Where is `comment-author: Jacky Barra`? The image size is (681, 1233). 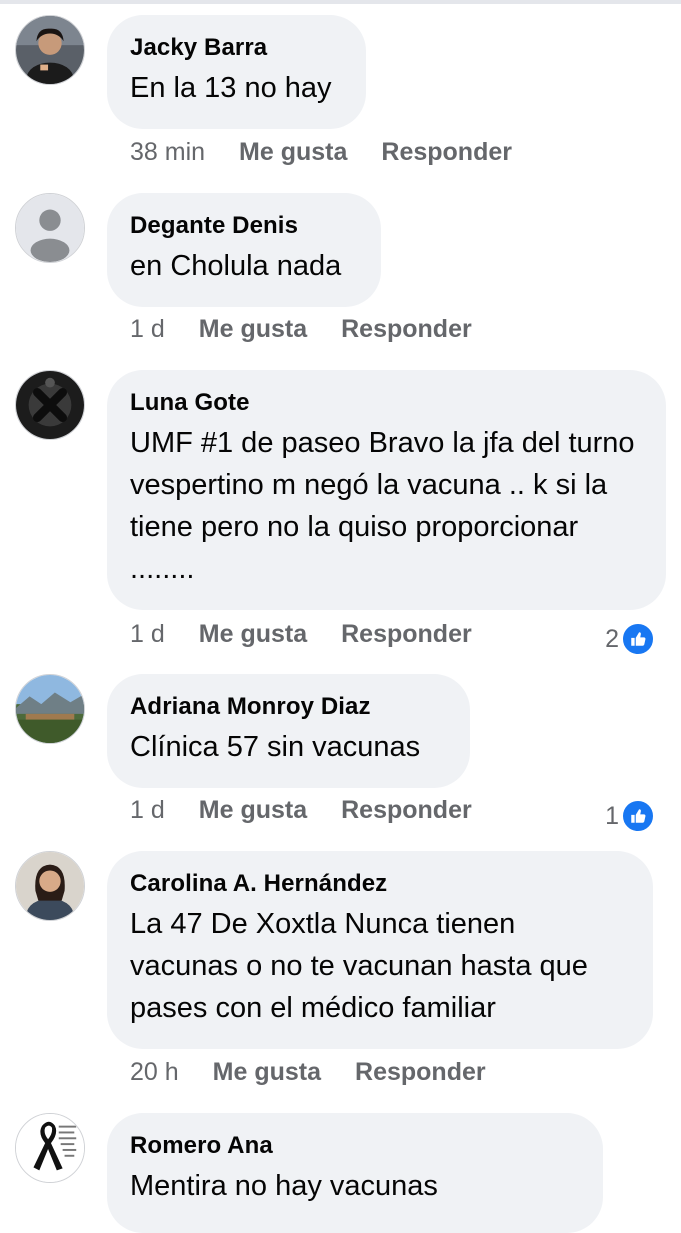
comment-author: Jacky Barra is located at coordinates (236, 48).